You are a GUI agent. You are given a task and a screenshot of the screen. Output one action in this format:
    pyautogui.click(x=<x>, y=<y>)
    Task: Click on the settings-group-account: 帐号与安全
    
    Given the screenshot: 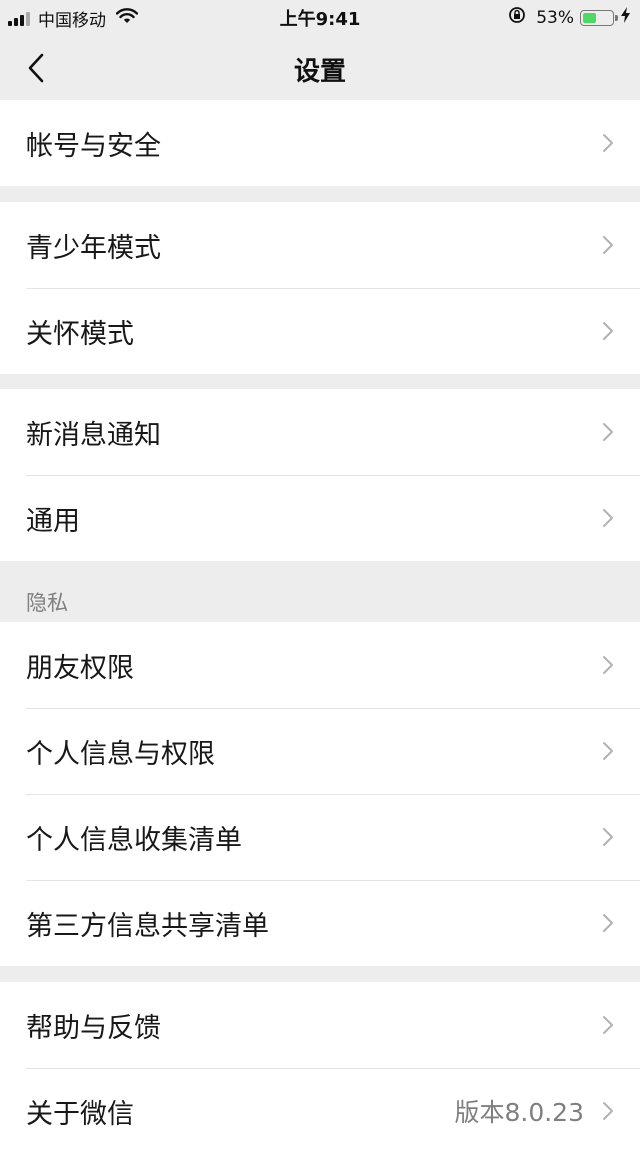 What is the action you would take?
    pyautogui.click(x=320, y=143)
    